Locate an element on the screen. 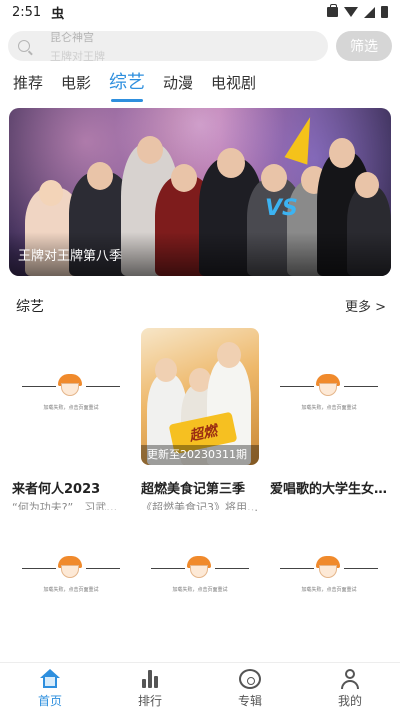 The height and width of the screenshot is (711, 400). tab-recommend: 推荐 is located at coordinates (28, 83).